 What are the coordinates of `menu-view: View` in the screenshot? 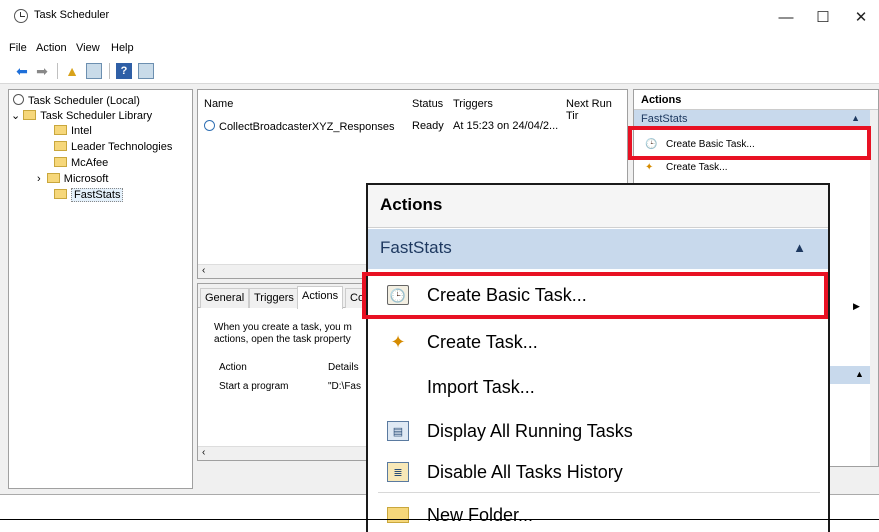 It's located at (88, 48).